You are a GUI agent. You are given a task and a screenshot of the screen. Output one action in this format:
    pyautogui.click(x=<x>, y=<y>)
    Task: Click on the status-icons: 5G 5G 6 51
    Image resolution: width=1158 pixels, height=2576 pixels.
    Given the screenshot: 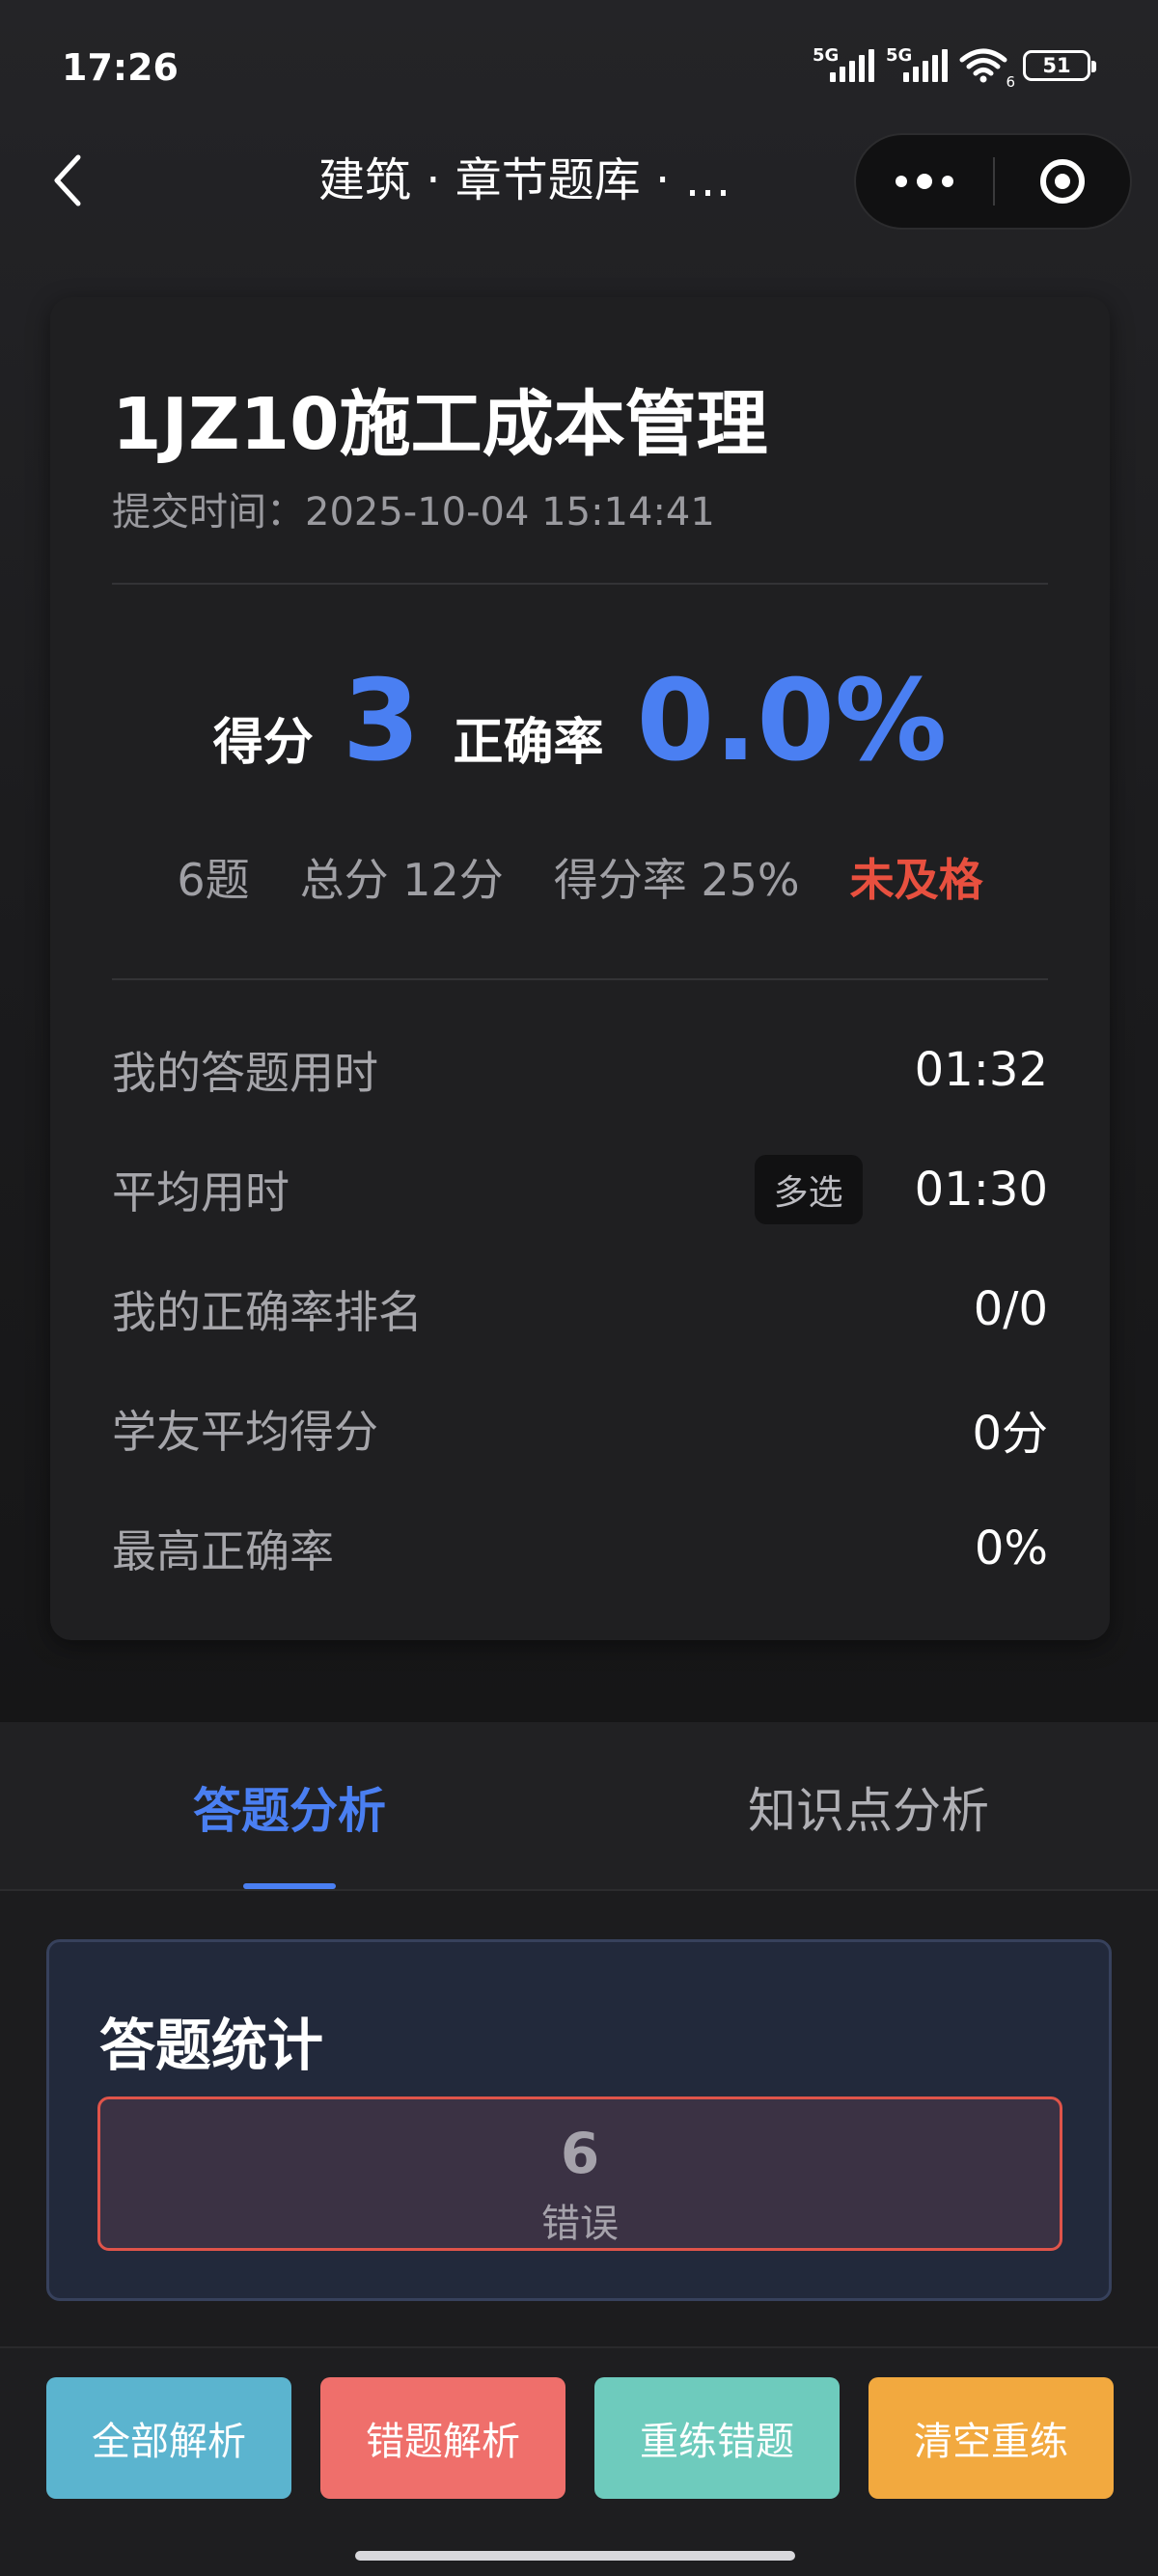 What is the action you would take?
    pyautogui.click(x=954, y=68)
    